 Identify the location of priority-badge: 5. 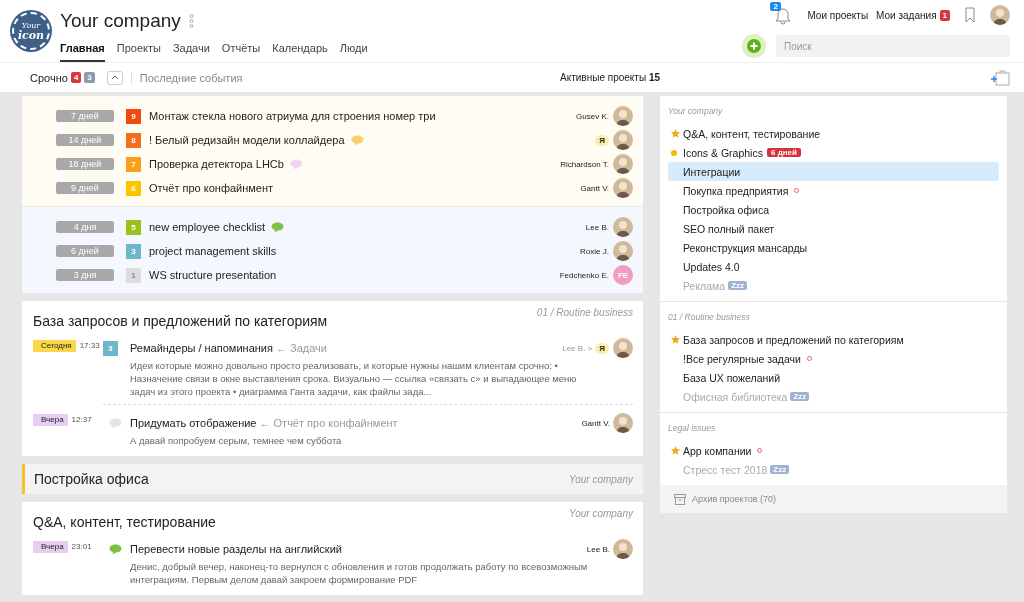
(133, 227).